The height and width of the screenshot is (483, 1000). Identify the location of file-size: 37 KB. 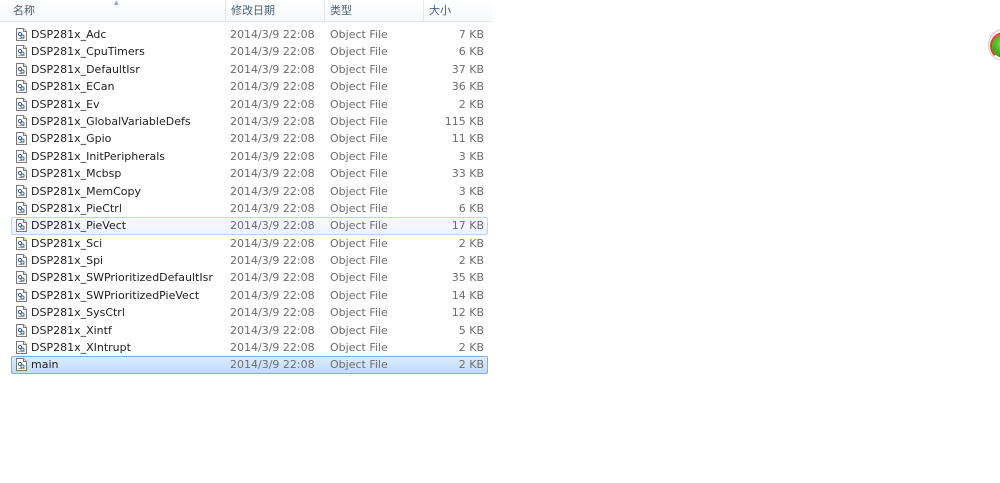
(467, 69).